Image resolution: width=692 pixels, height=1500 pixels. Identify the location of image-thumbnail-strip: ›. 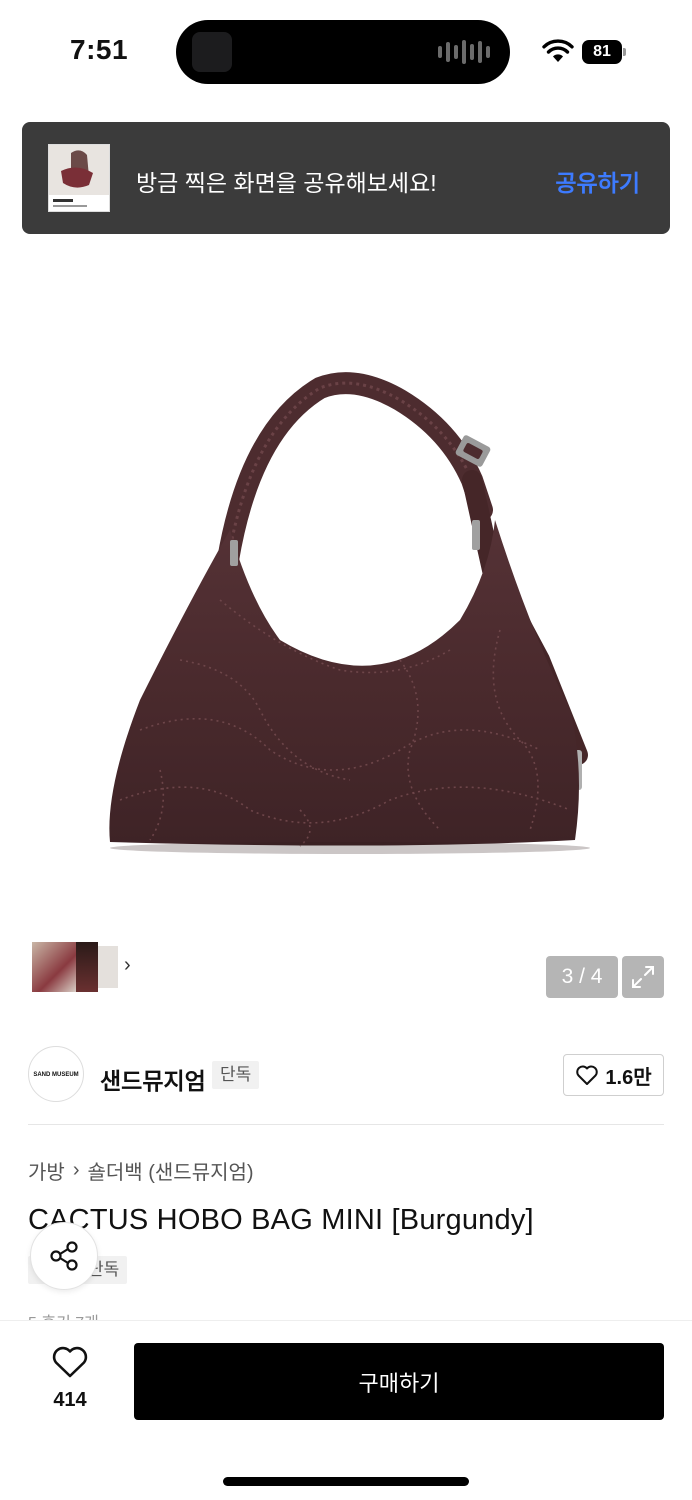
(86, 967).